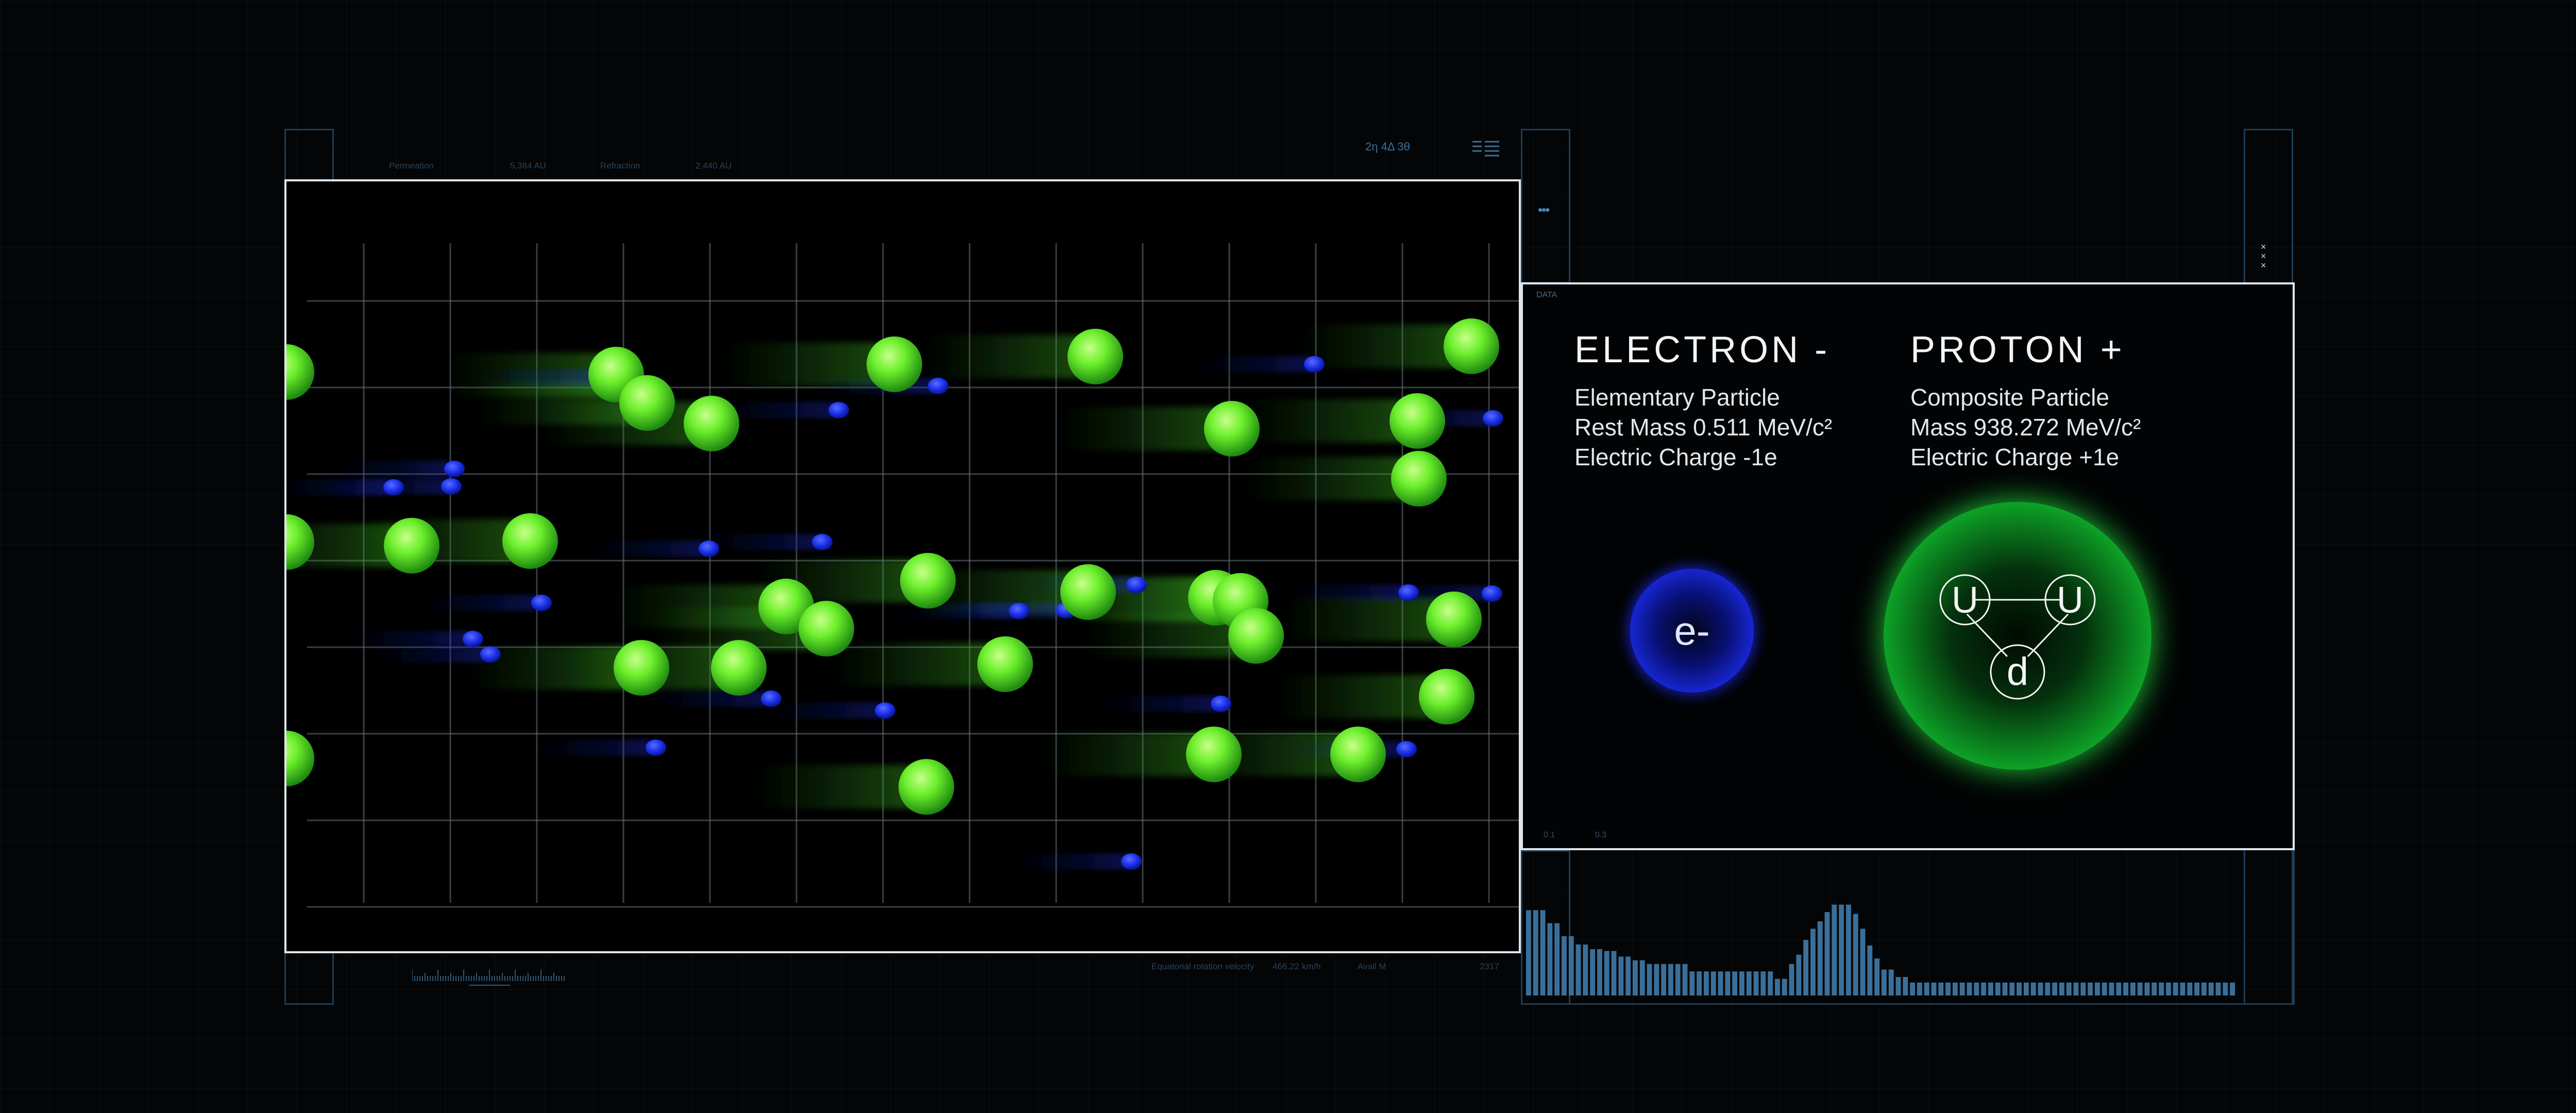 Image resolution: width=2576 pixels, height=1113 pixels. I want to click on bottom-readout-label-1: Equatorial rotation velocity, so click(1203, 966).